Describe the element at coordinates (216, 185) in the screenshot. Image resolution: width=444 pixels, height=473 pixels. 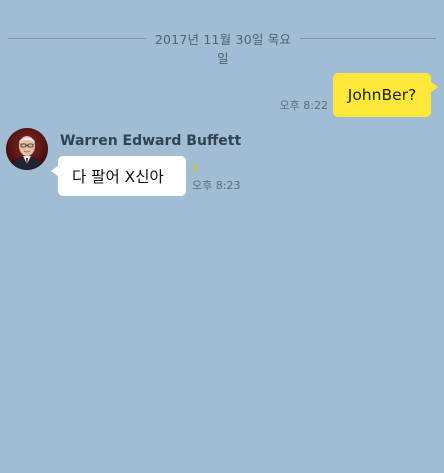
I see `incoming-message-time: 오후 8:23` at that location.